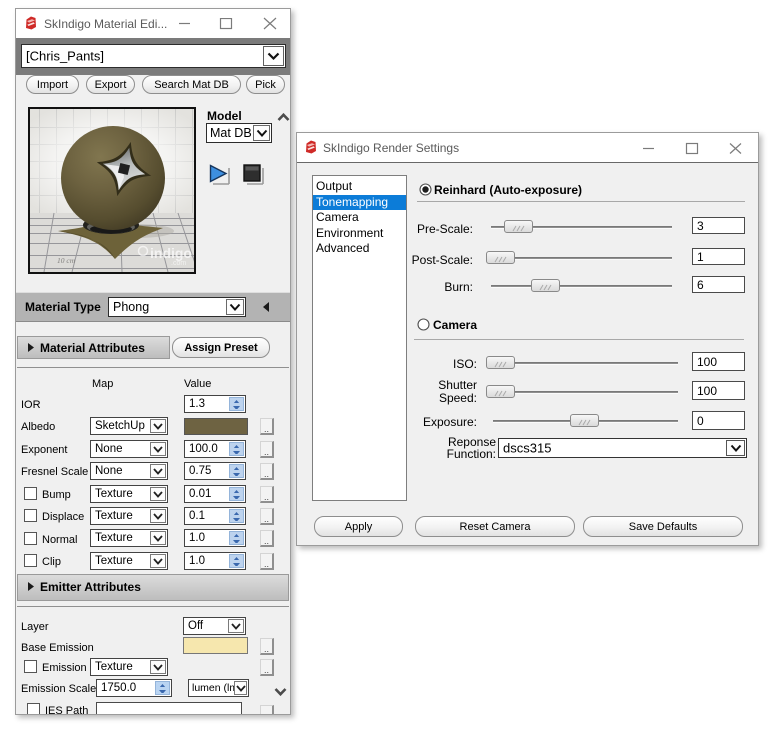  I want to click on svg-text: .com, so click(178, 263).